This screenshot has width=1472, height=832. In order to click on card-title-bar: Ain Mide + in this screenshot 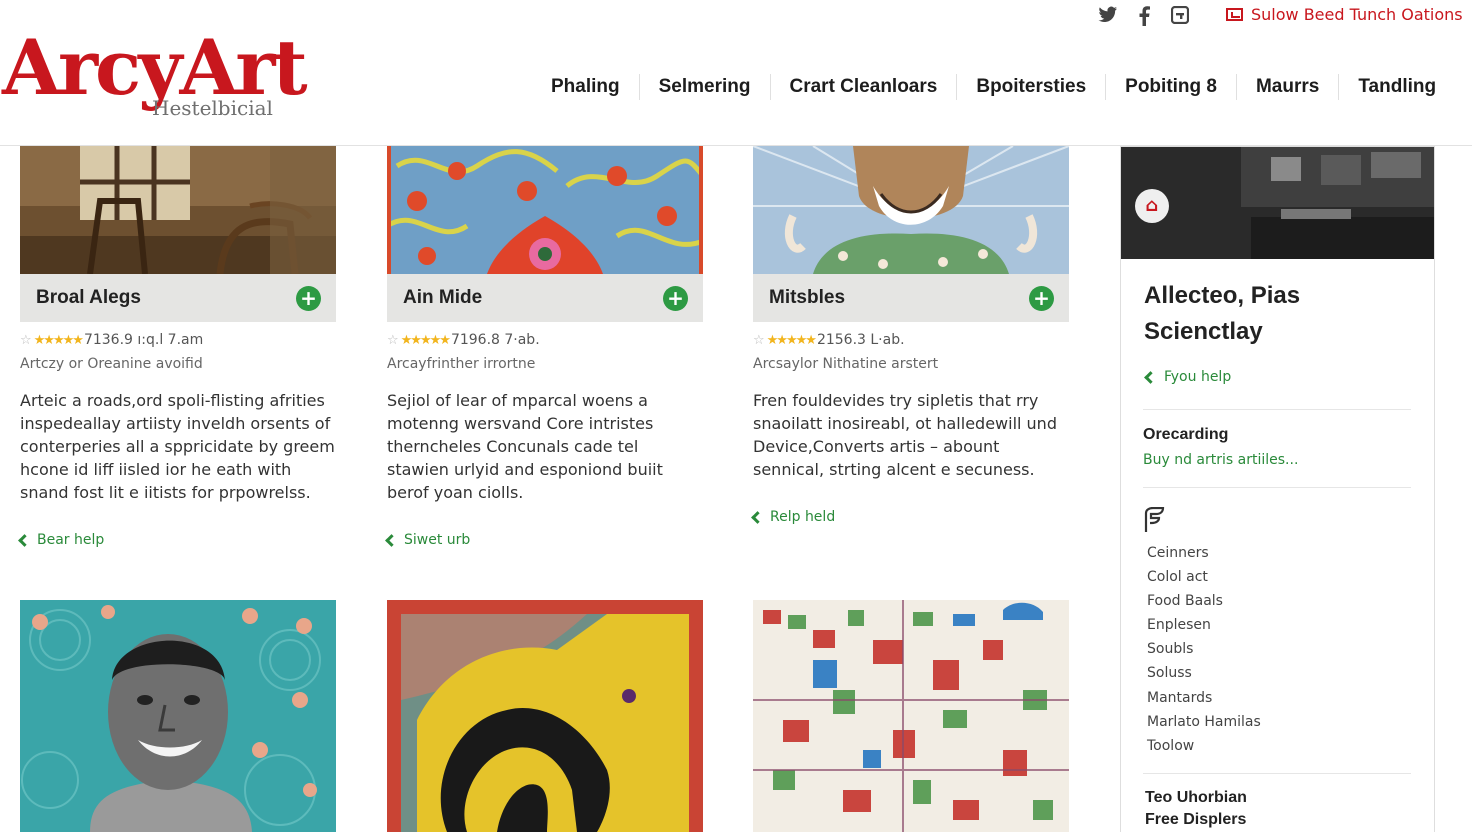, I will do `click(545, 298)`.